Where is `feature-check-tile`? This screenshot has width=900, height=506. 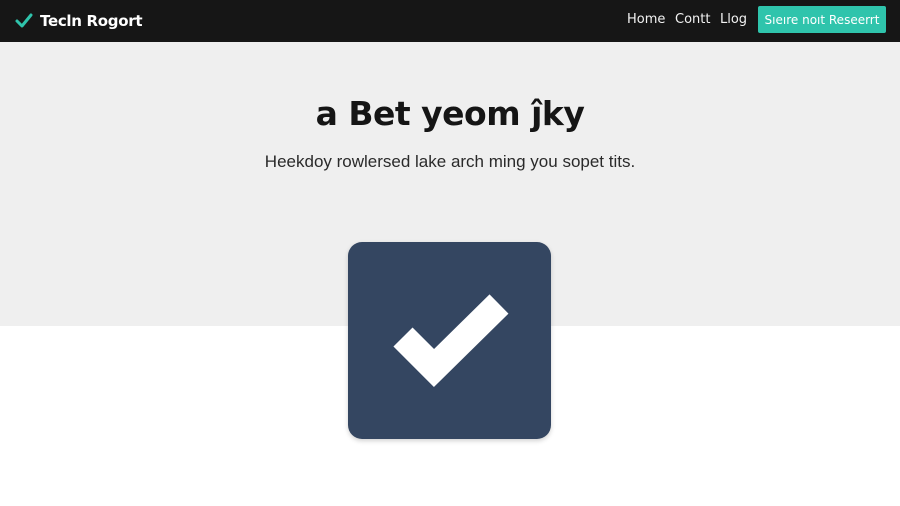 feature-check-tile is located at coordinates (449, 340).